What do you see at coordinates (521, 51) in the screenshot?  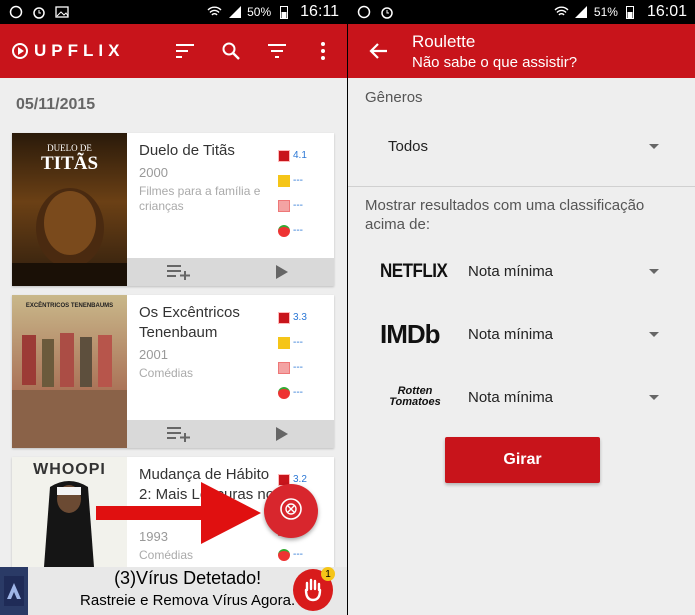 I see `app-bar: Roulette Não sabe o que assistir?` at bounding box center [521, 51].